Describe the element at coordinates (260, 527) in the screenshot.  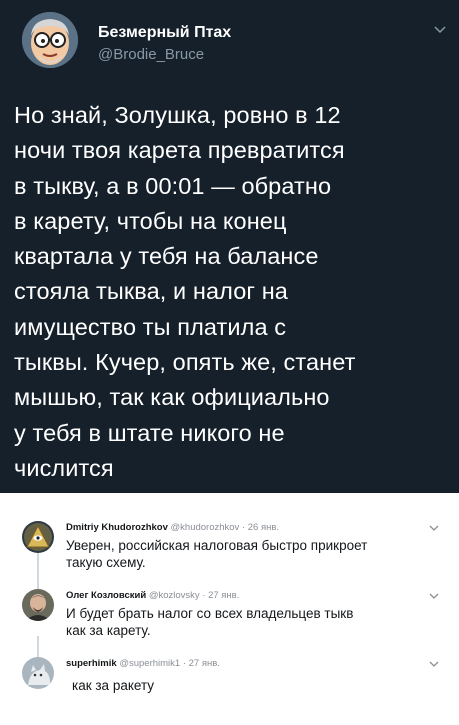
I see `reply-date: · 26 янв.` at that location.